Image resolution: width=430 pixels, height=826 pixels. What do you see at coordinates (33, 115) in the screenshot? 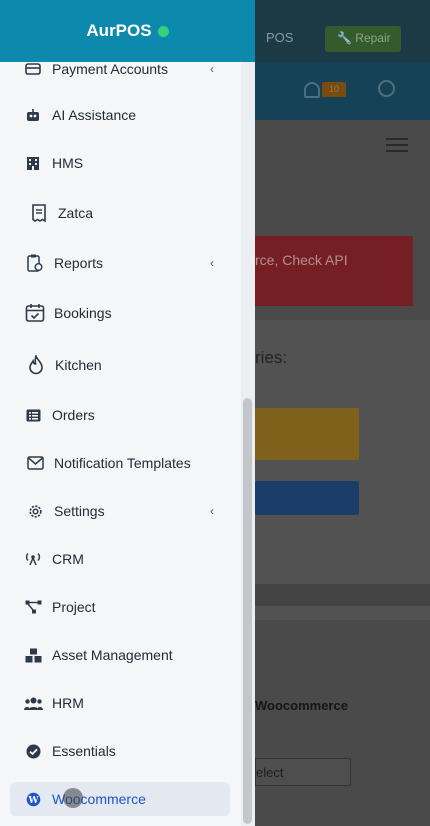
I see `robot-icon` at bounding box center [33, 115].